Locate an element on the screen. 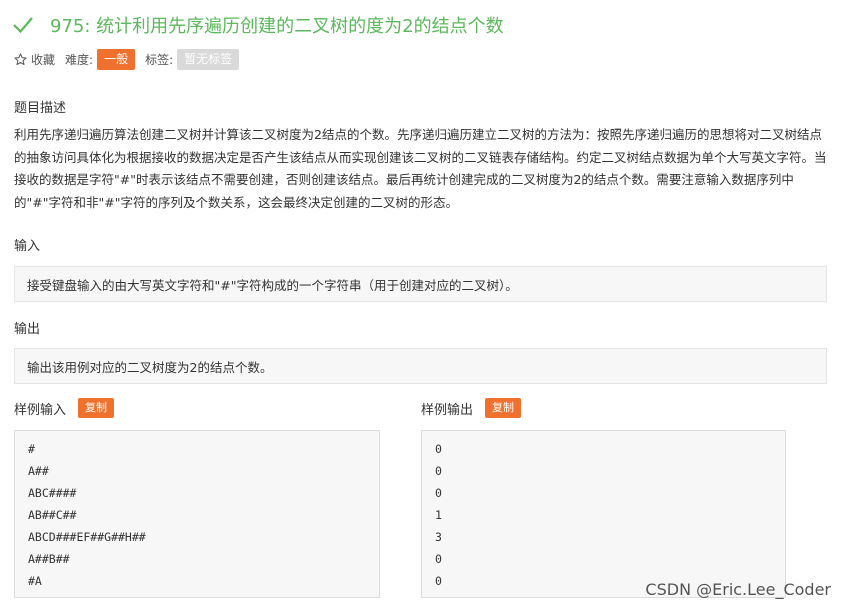  difficulty-badge: 一般 is located at coordinates (116, 59).